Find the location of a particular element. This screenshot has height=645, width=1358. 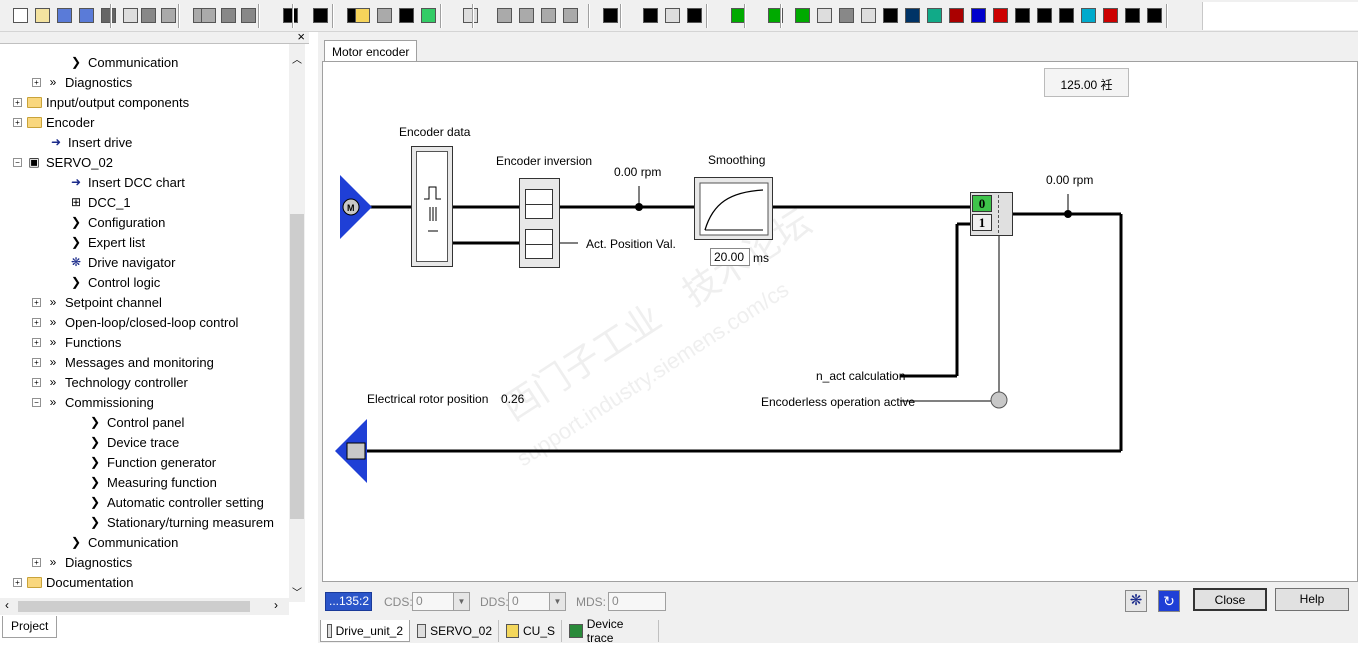

smoothing-block is located at coordinates (733, 208).